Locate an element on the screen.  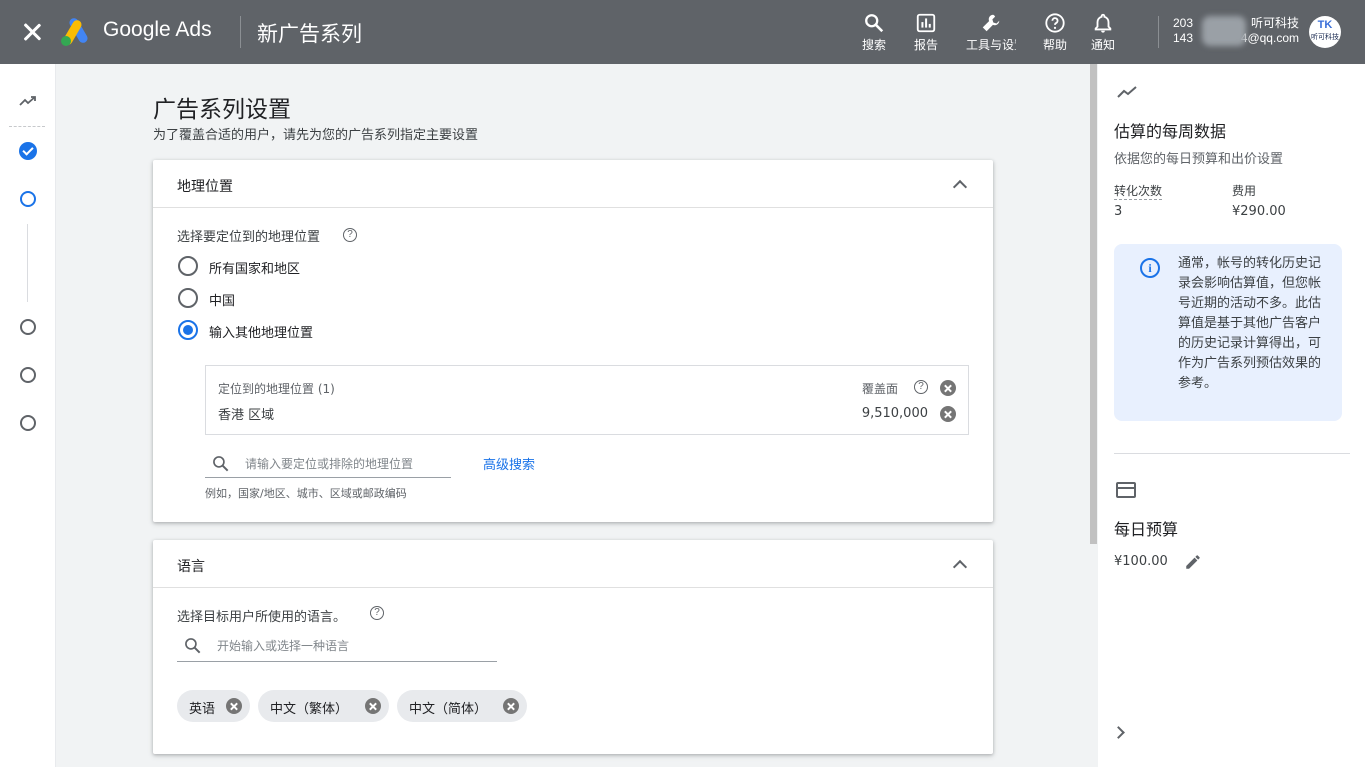
language-prompt: 选择目标用户所使用的语言。 is located at coordinates (262, 617).